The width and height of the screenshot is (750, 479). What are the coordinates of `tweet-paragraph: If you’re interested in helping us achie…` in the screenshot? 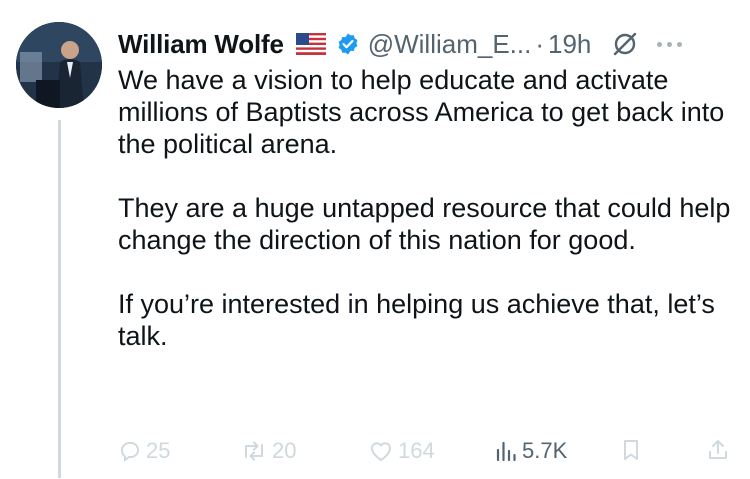 It's located at (416, 320).